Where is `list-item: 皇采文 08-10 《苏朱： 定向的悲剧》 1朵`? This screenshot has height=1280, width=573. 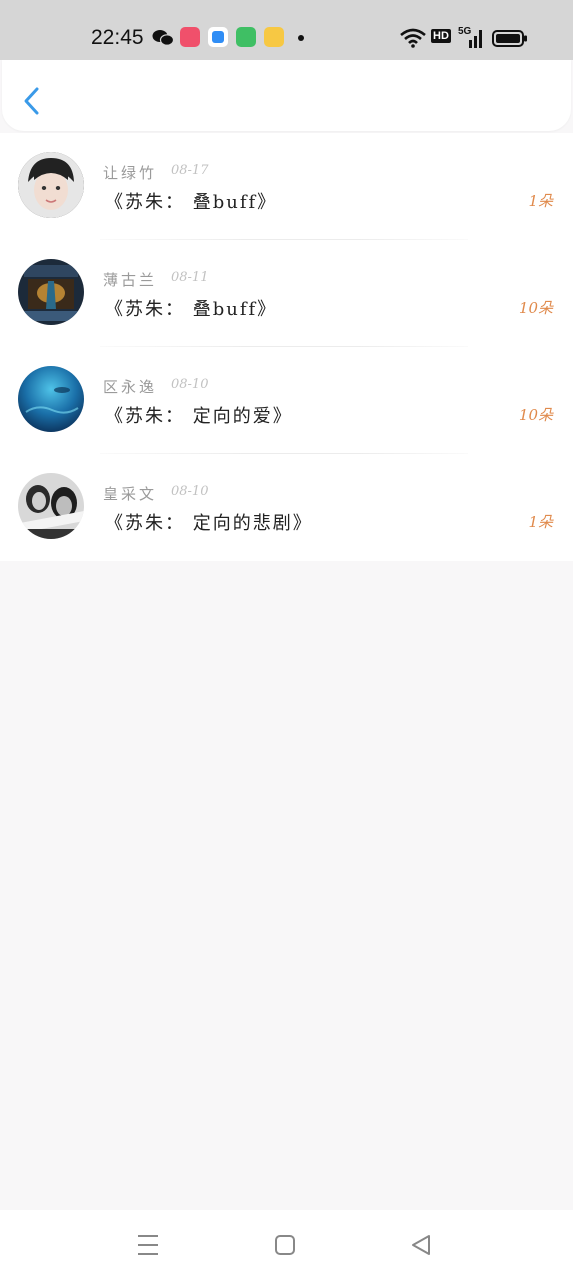
list-item: 皇采文 08-10 《苏朱： 定向的悲剧》 1朵 is located at coordinates (286, 507).